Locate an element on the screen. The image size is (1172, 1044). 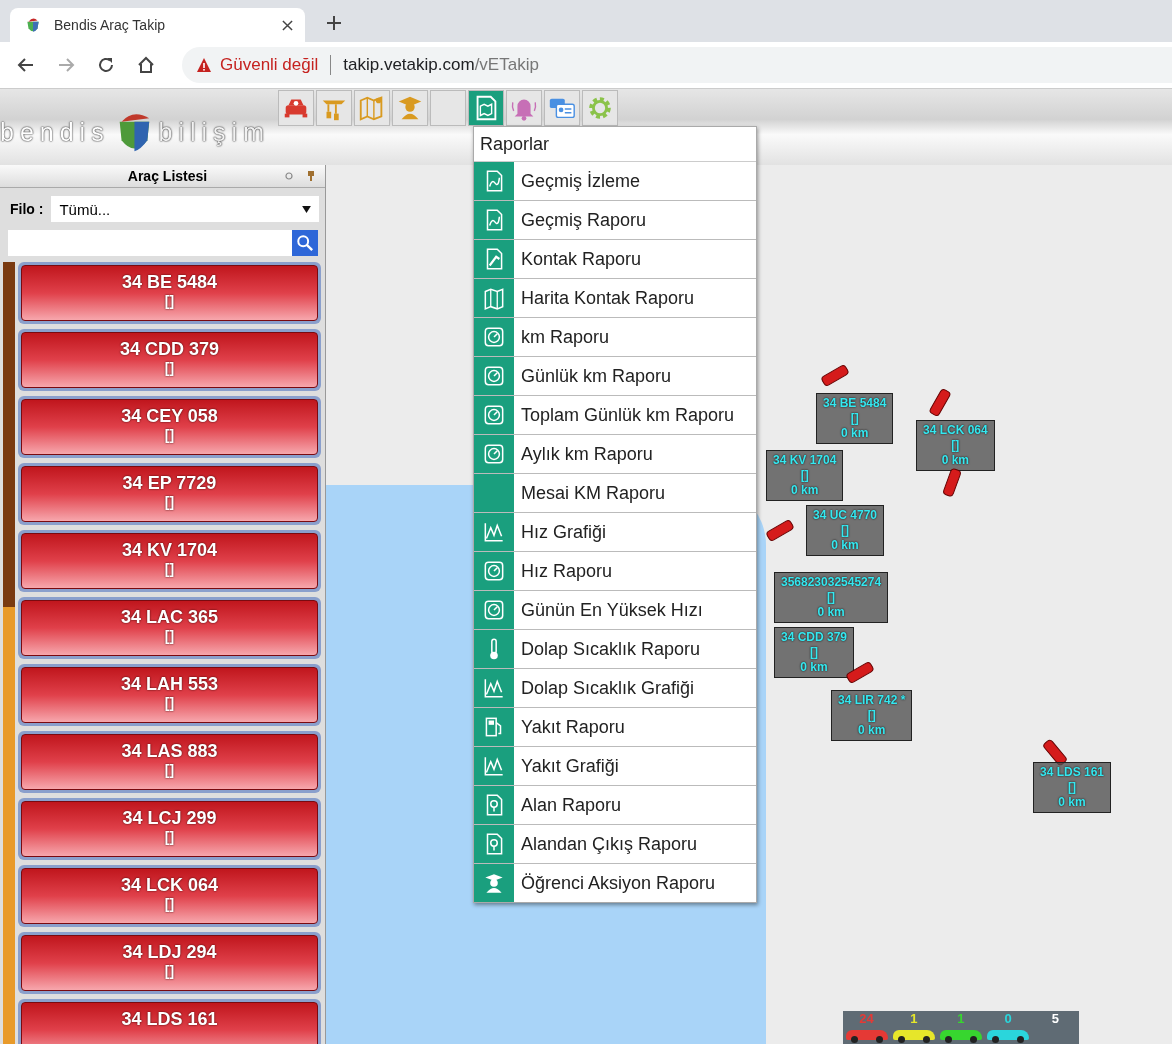
warning-icon is located at coordinates (204, 65).